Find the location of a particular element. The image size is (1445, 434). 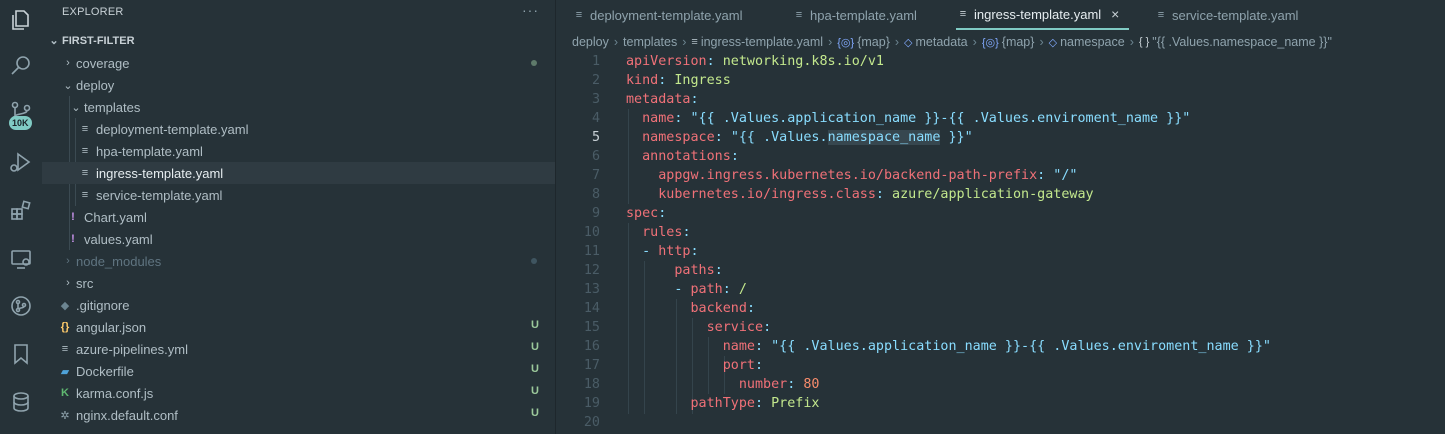

gear-icon: ✲ is located at coordinates (65, 415).